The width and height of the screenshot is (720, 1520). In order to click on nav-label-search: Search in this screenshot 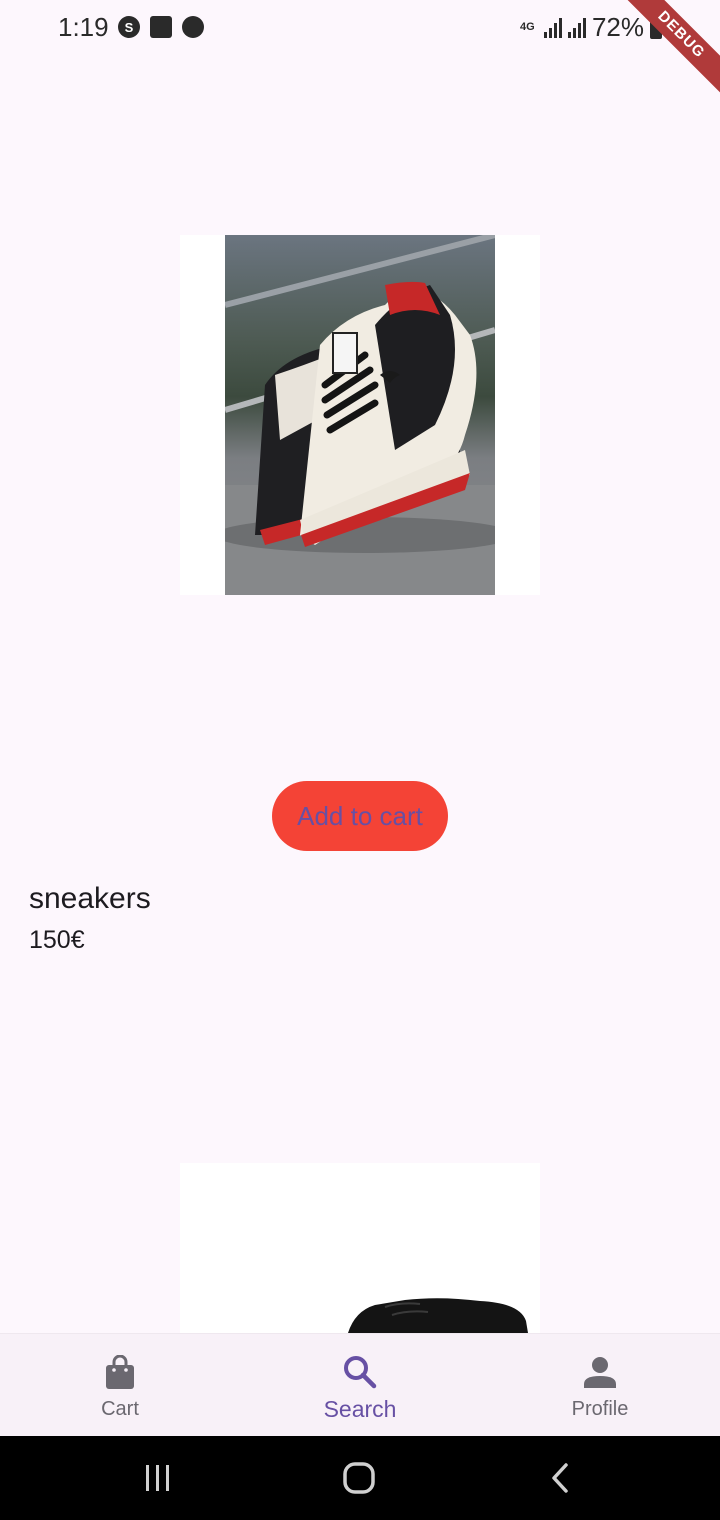, I will do `click(360, 1409)`.